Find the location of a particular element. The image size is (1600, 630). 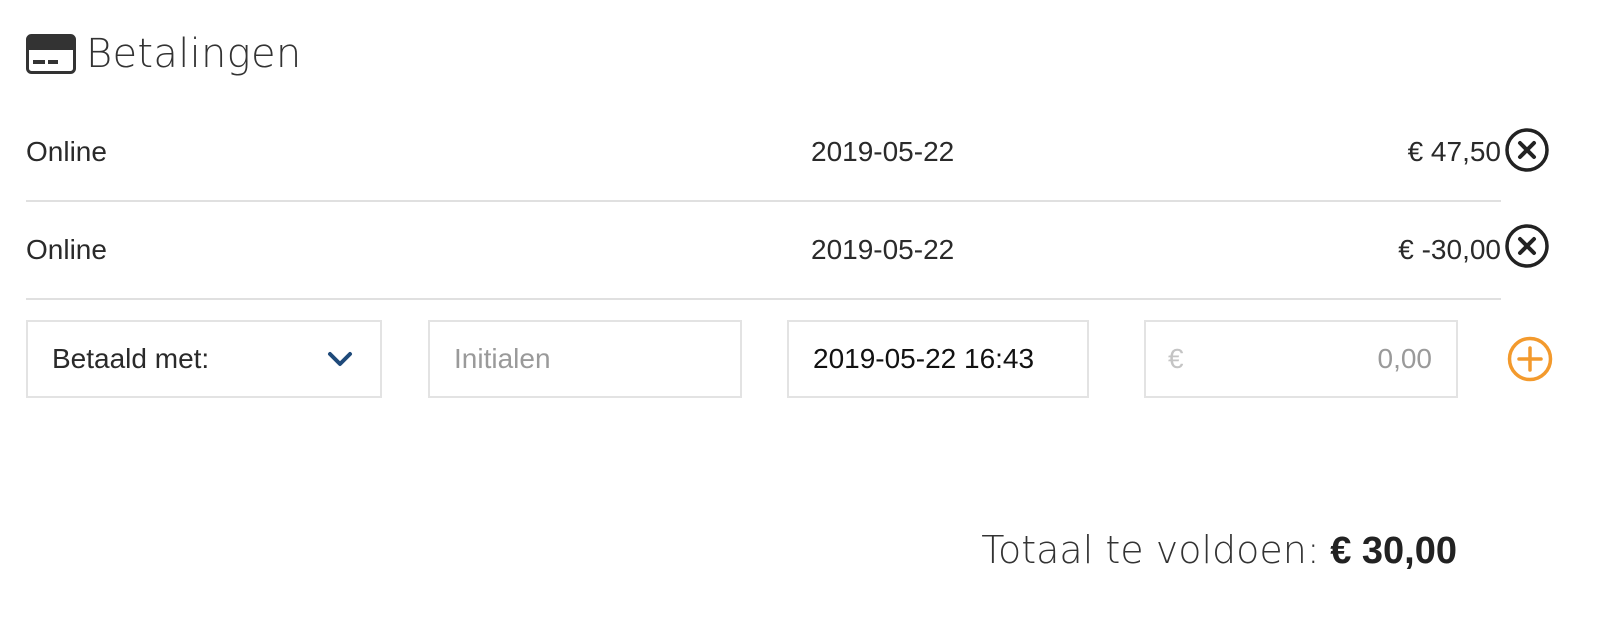

payment-amount: € 47,50 is located at coordinates (1454, 151).